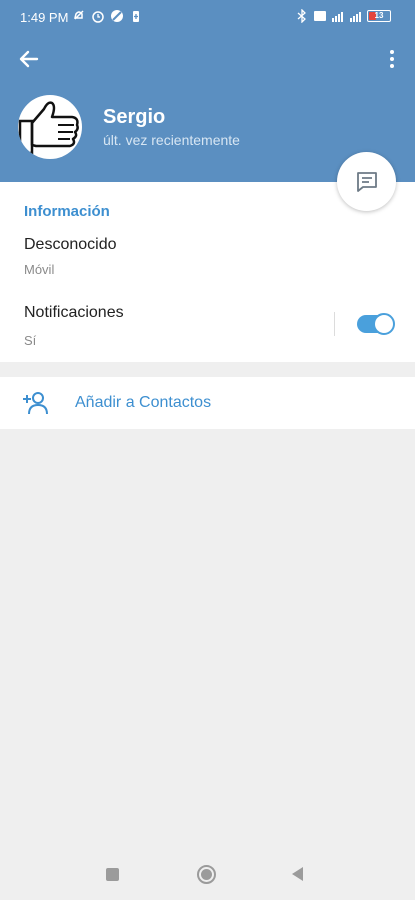 The image size is (415, 900). Describe the element at coordinates (301, 16) in the screenshot. I see `bluetooth-icon` at that location.